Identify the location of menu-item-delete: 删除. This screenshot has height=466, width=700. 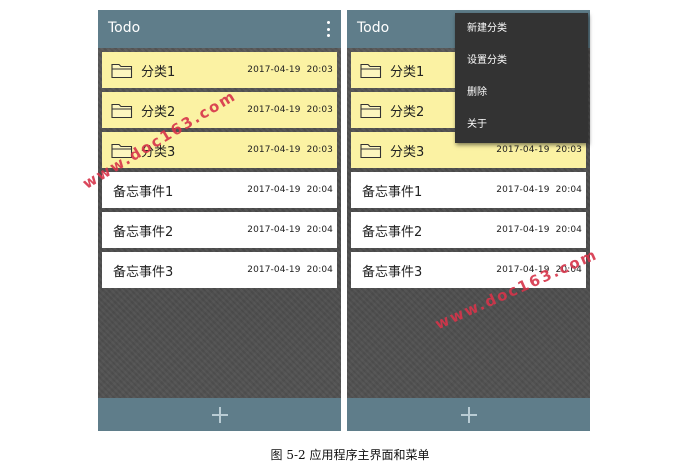
(521, 93).